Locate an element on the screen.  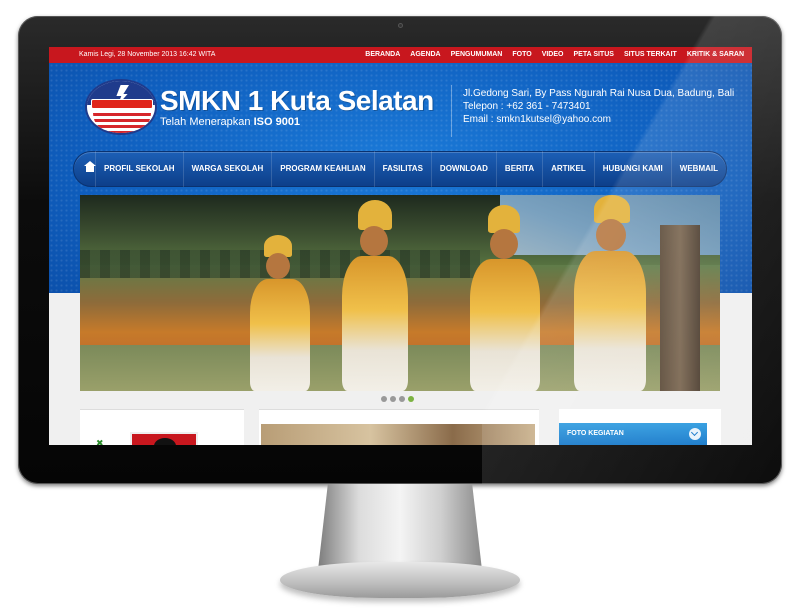
nav-program-keahlian: PROGRAM KEAHLIAN is located at coordinates (323, 169).